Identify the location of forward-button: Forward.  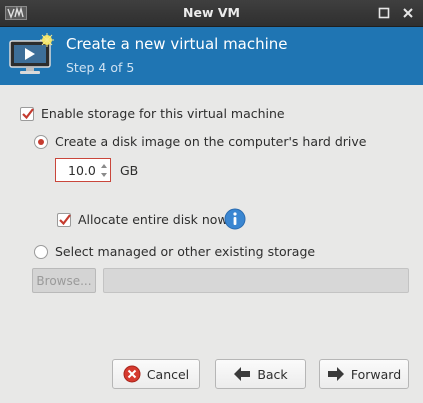
(364, 374).